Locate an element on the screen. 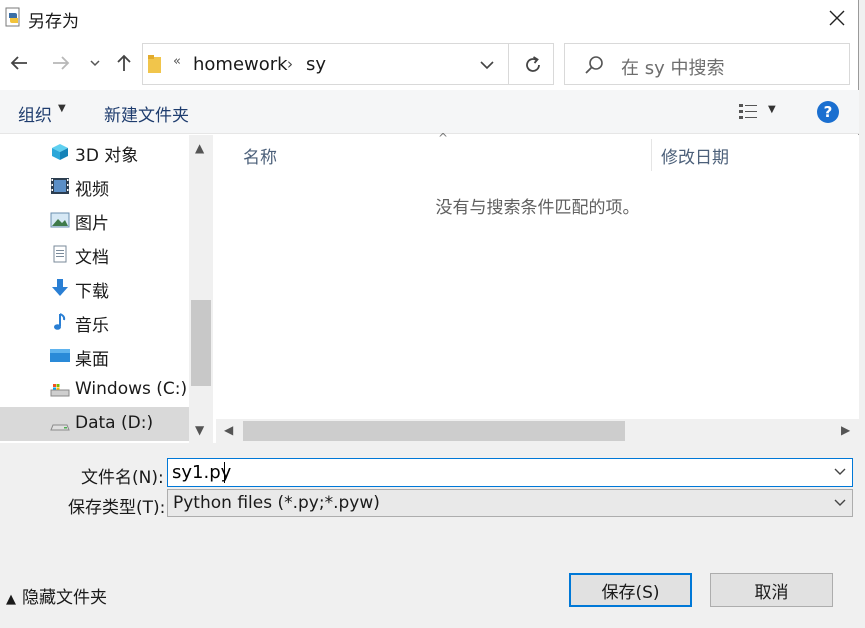 The height and width of the screenshot is (628, 865). filetype-select: Python files (*.py;*.pyw) is located at coordinates (510, 503).